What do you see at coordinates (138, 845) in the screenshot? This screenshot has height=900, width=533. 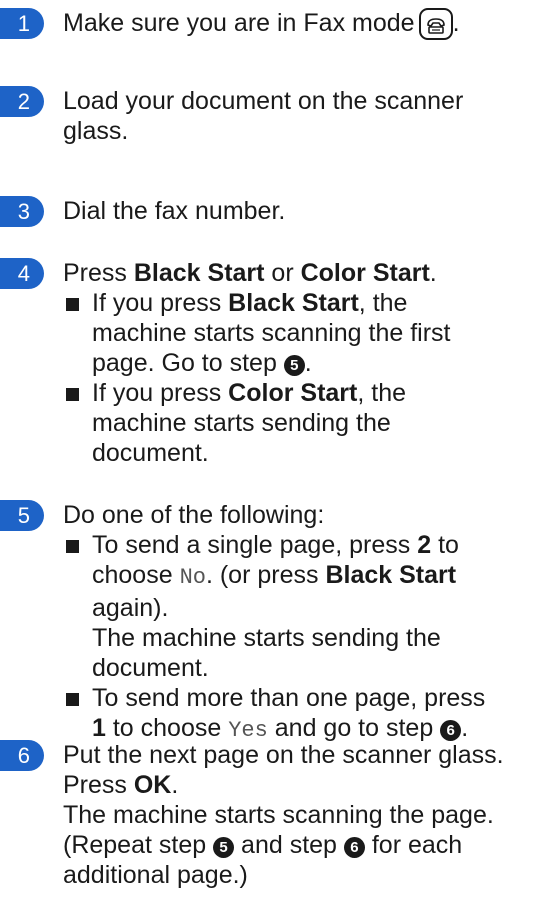 I see `step-text: (Repeat step` at bounding box center [138, 845].